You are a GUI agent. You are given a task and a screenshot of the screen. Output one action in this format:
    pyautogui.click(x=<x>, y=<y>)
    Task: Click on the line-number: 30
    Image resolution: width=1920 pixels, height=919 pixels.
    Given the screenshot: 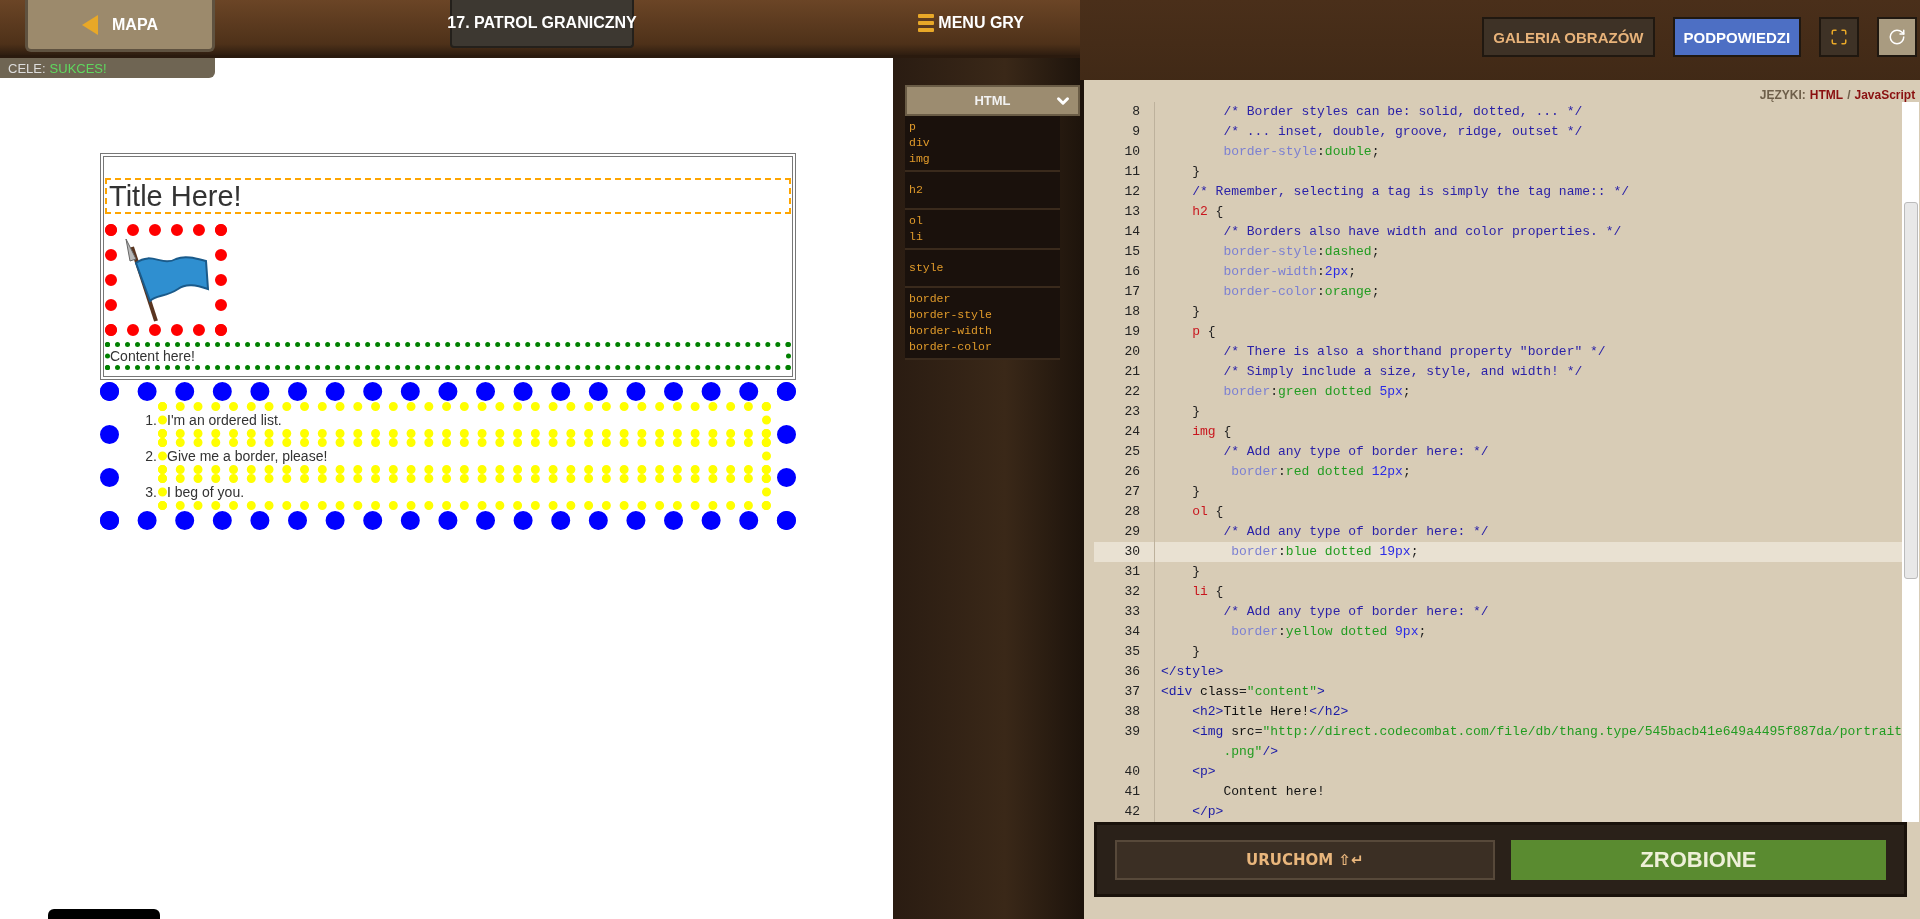 What is the action you would take?
    pyautogui.click(x=1124, y=552)
    